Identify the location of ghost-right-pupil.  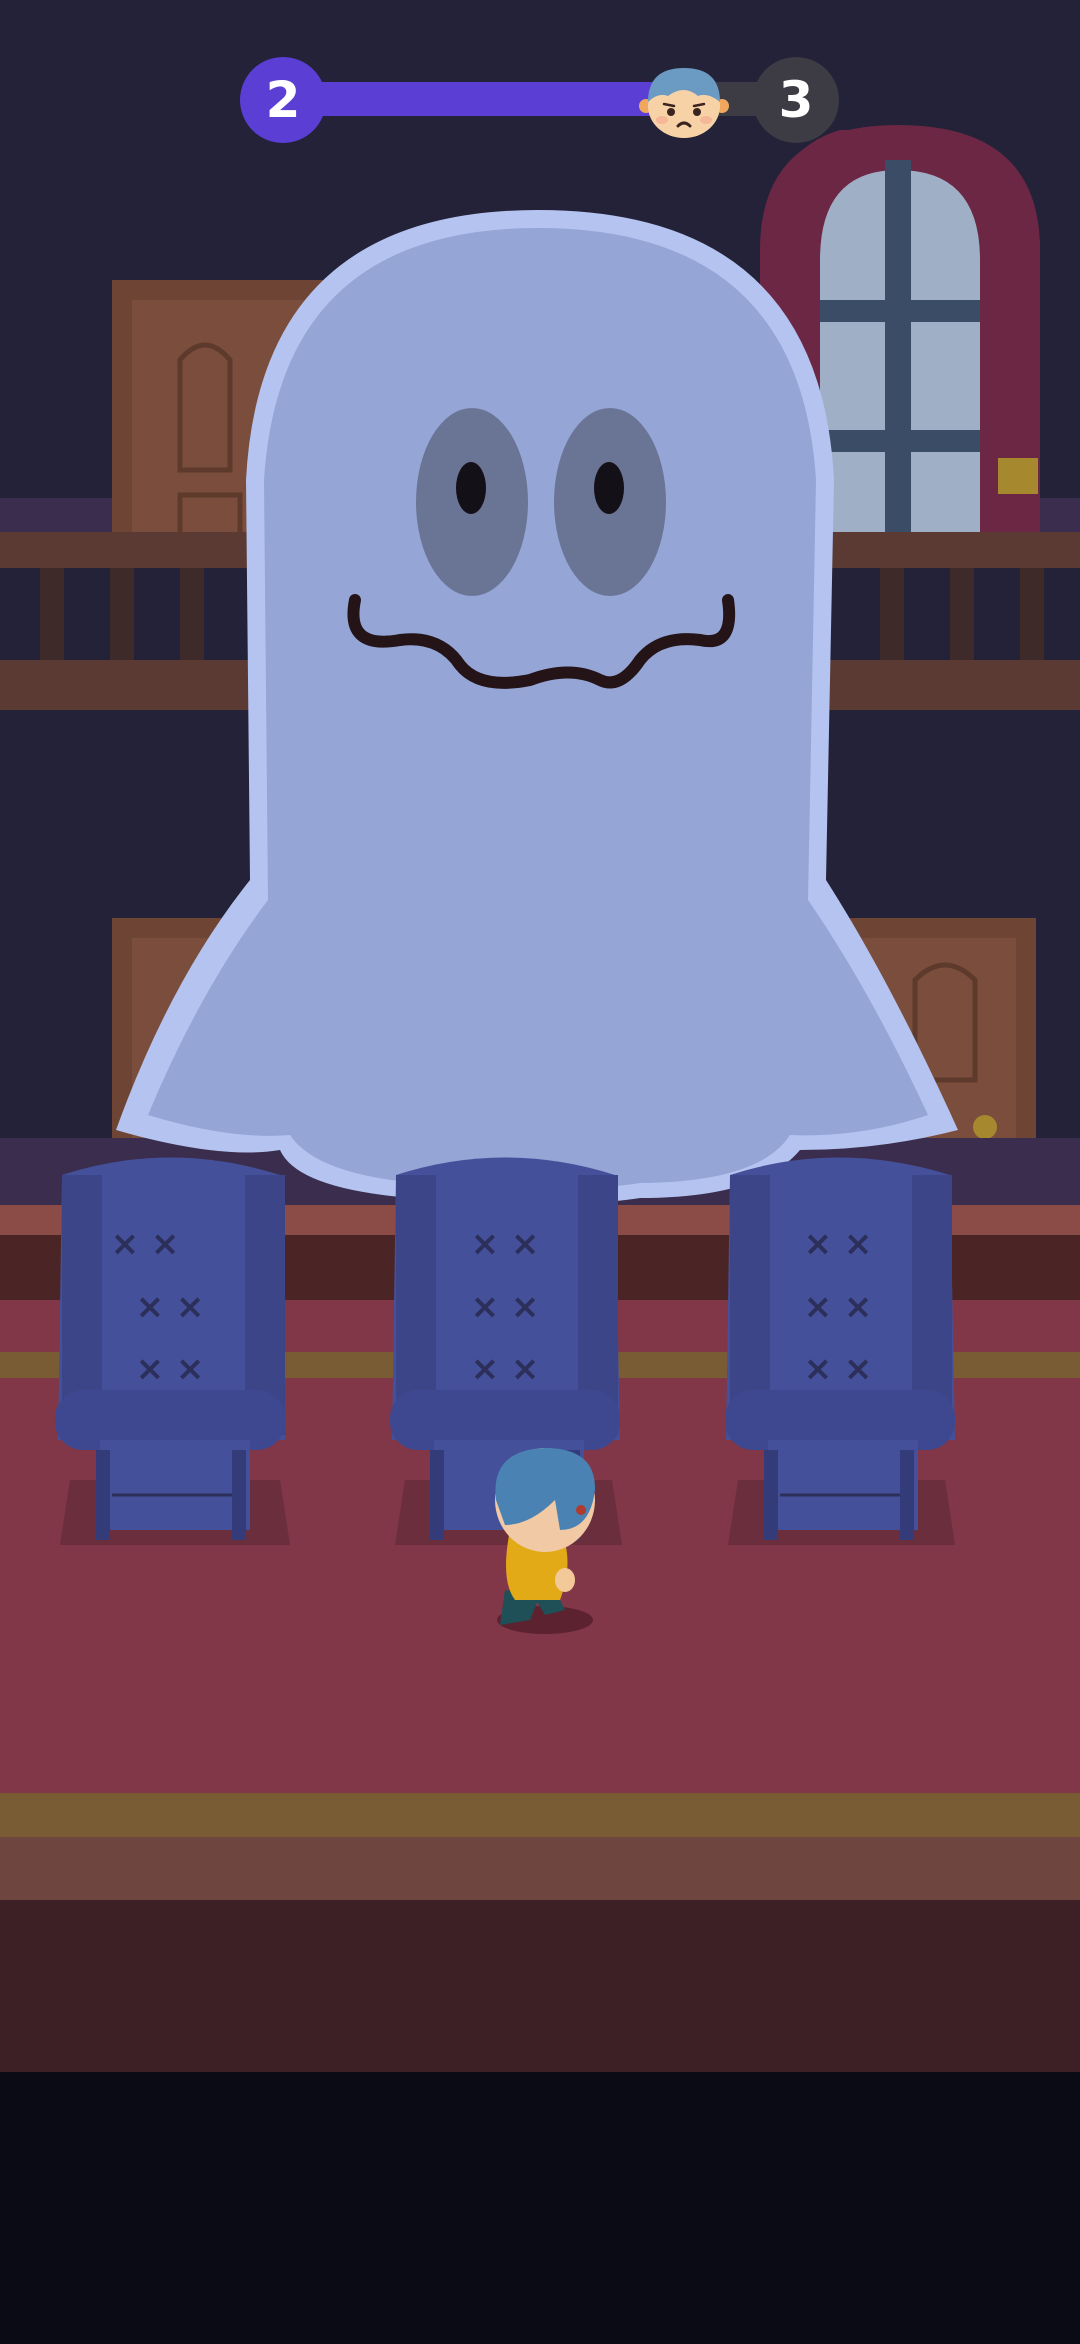
(609, 488).